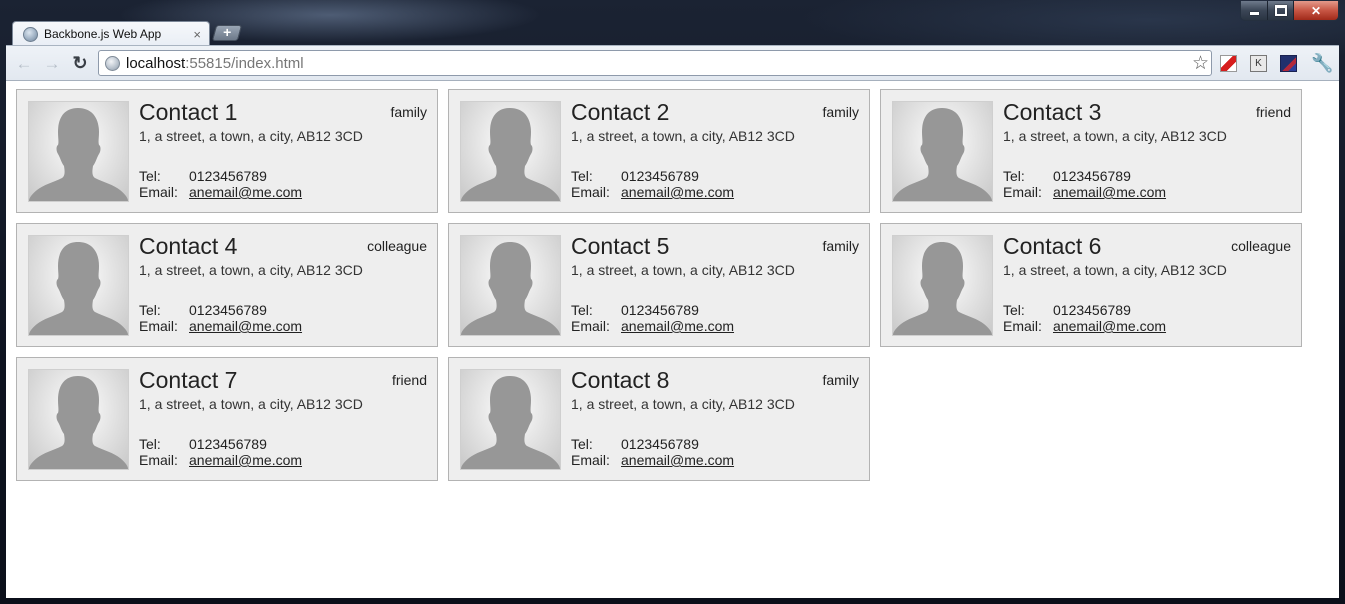 This screenshot has width=1345, height=604. What do you see at coordinates (1228, 63) in the screenshot?
I see `extension-red-icon` at bounding box center [1228, 63].